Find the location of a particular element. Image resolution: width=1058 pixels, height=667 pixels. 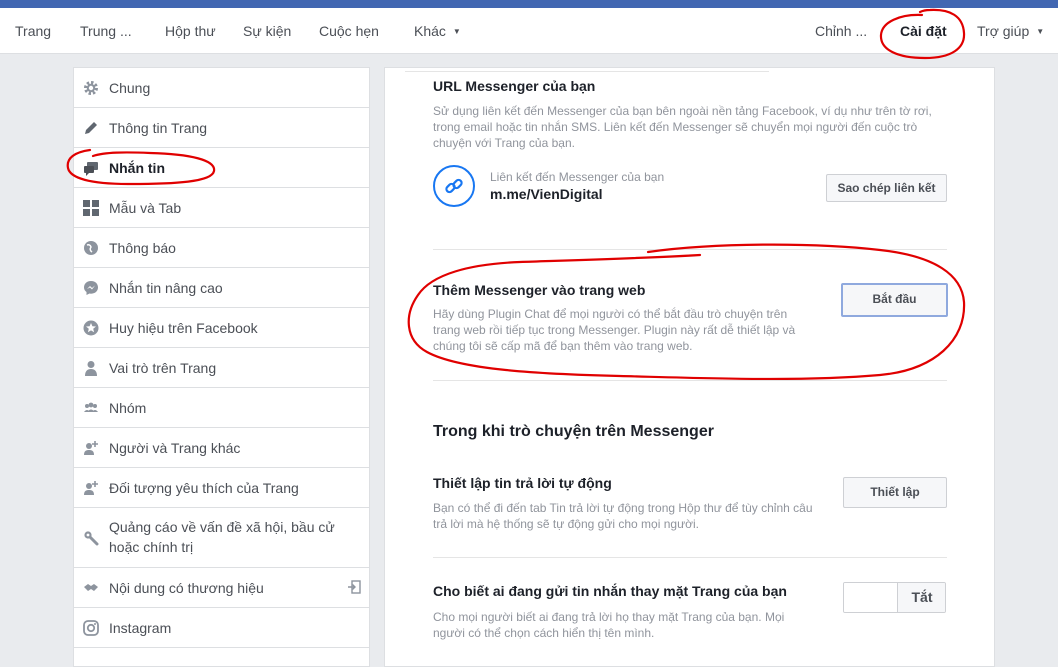

sidebar-item-label: Thông tin Trang is located at coordinates (158, 128).